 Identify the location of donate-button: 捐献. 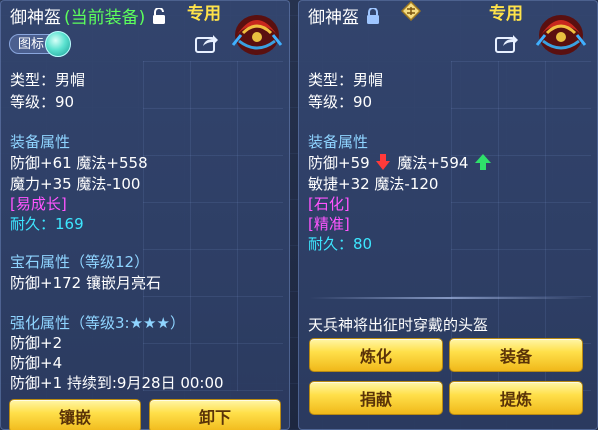
(376, 398).